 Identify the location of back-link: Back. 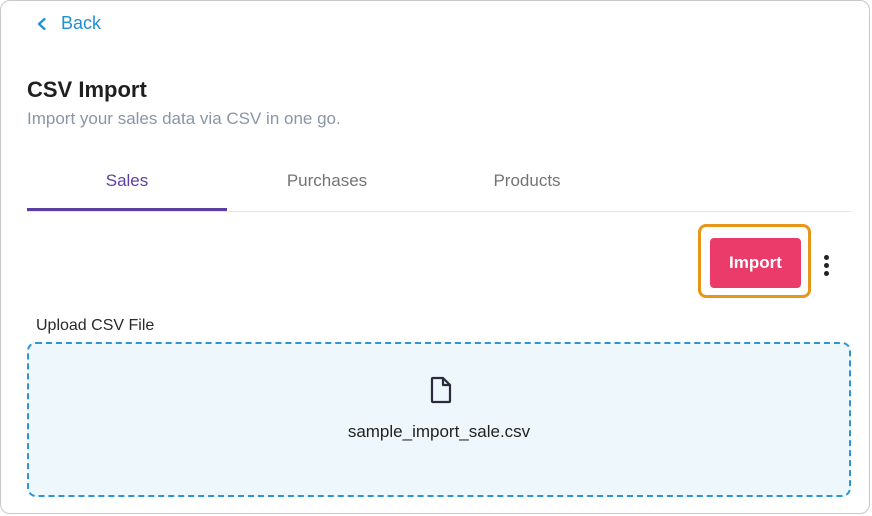
(68, 23).